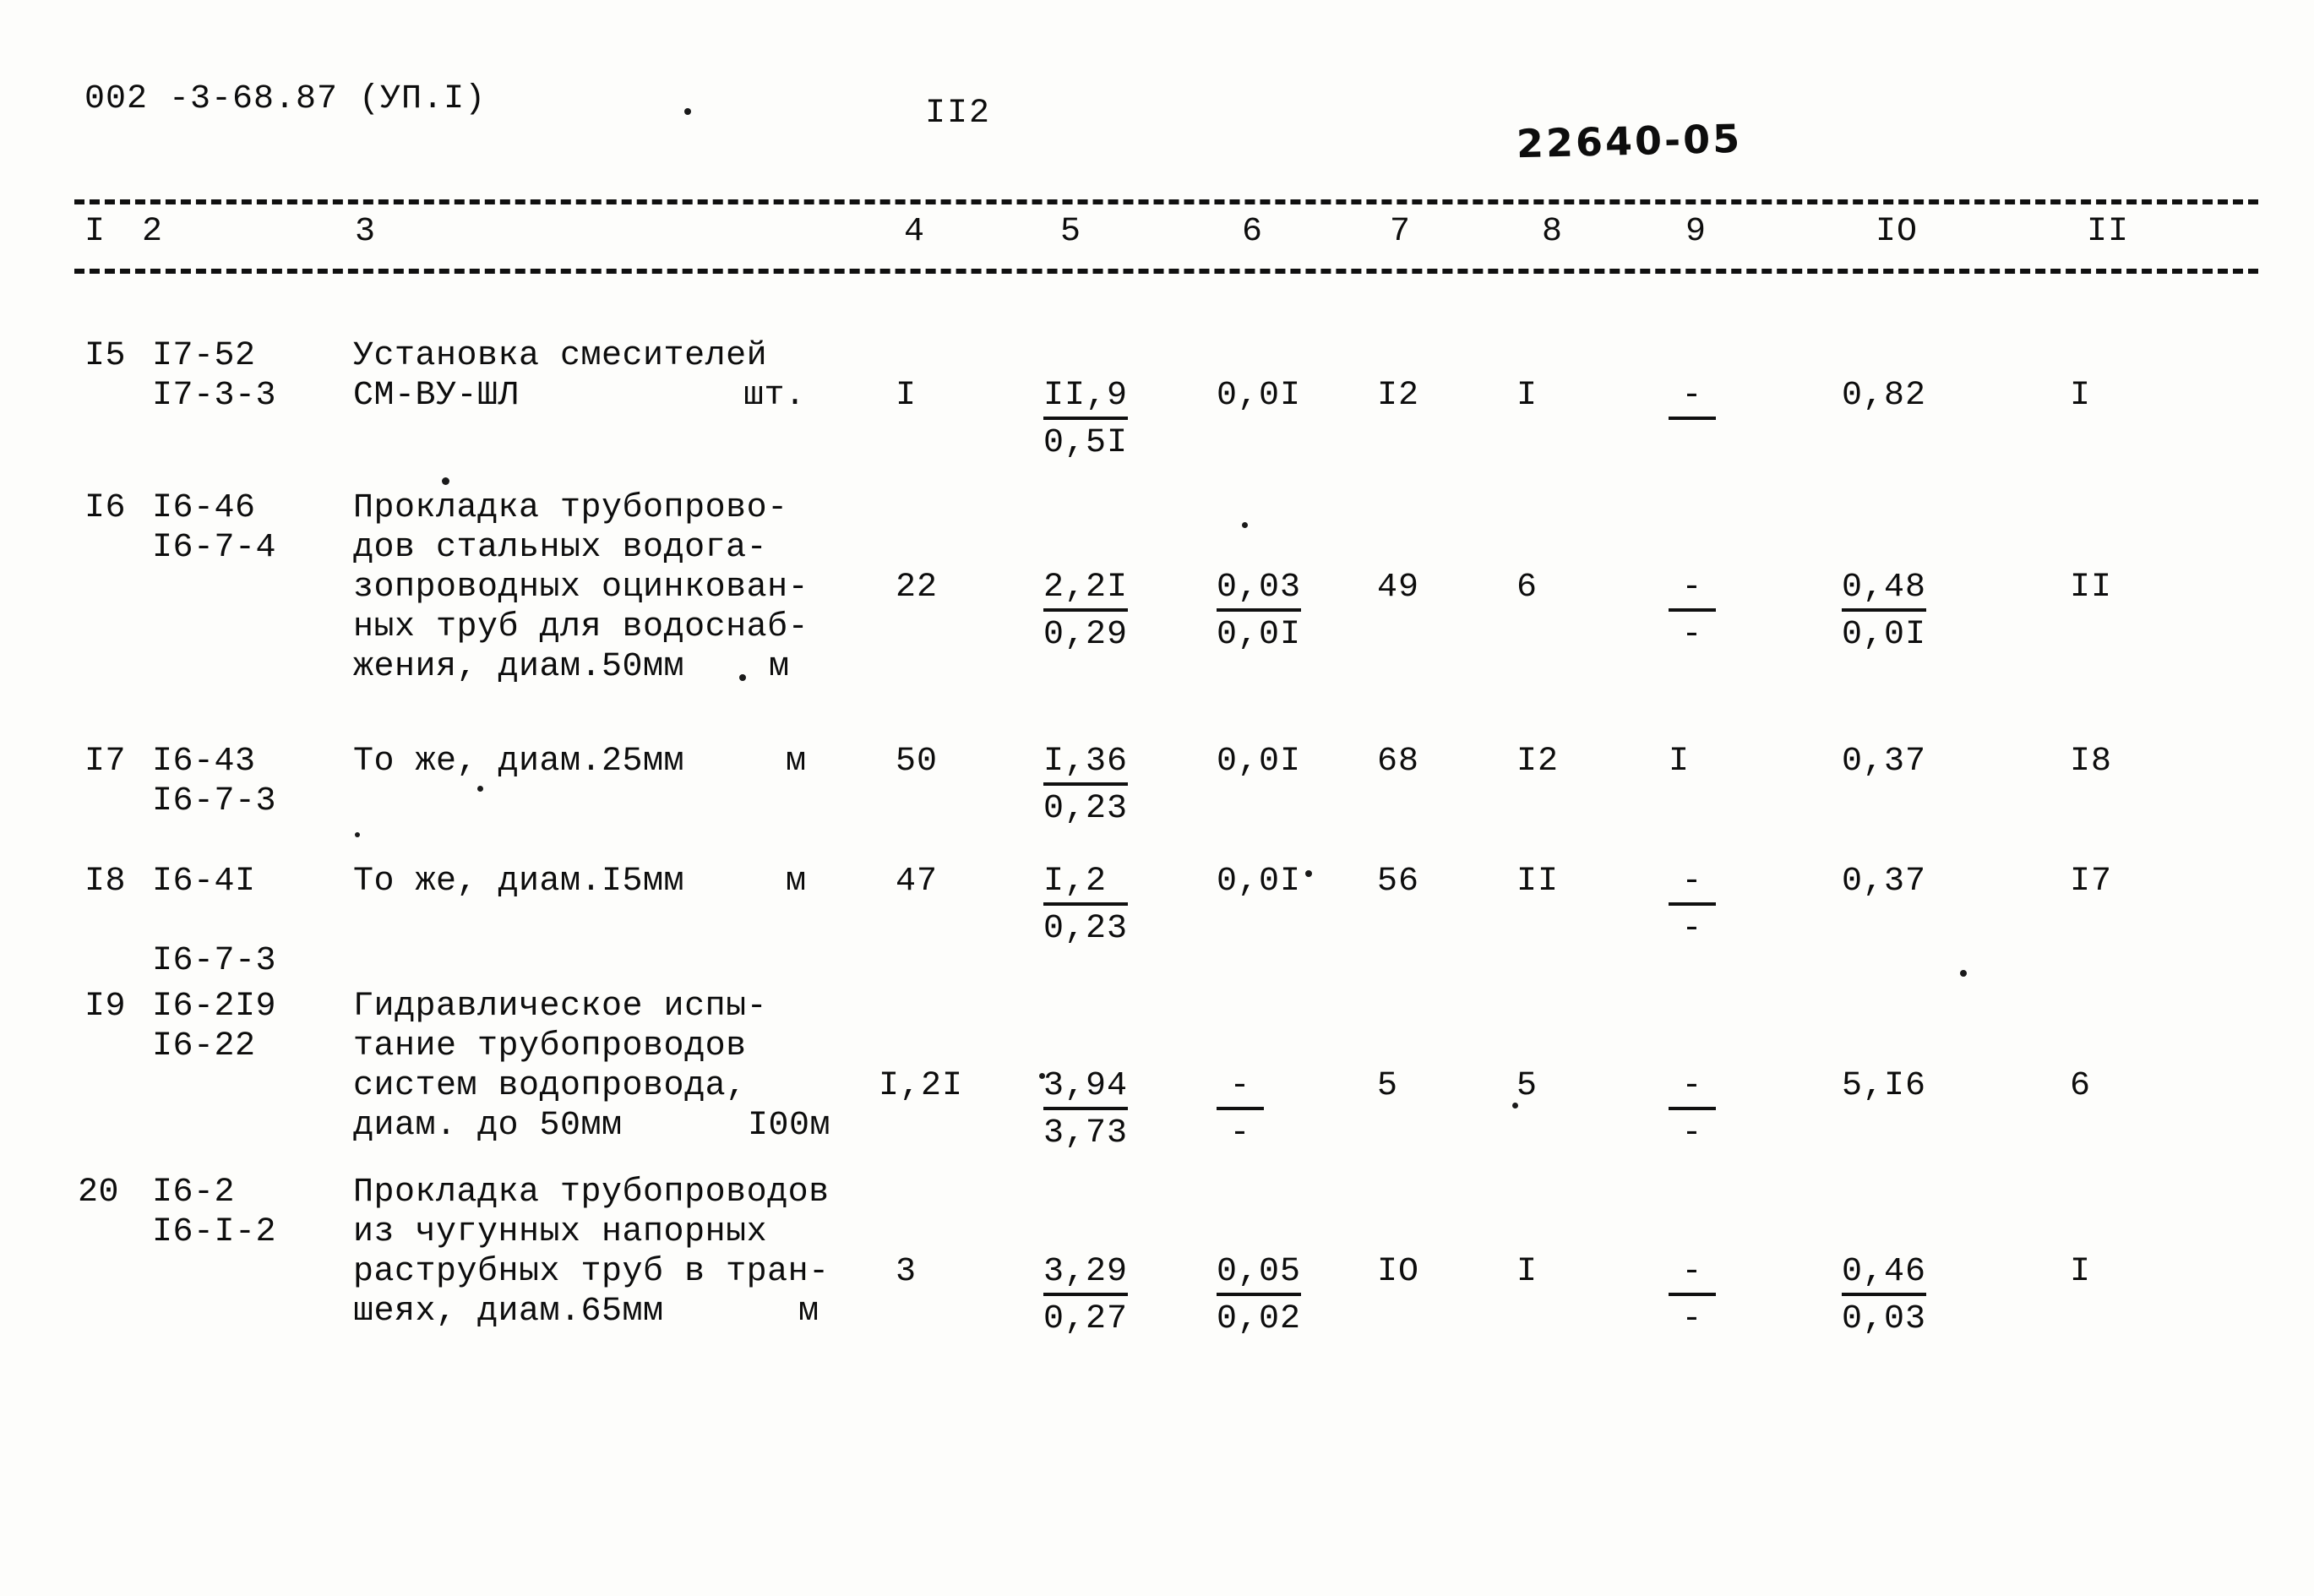  What do you see at coordinates (906, 1272) in the screenshot?
I see `cell-col4: 3` at bounding box center [906, 1272].